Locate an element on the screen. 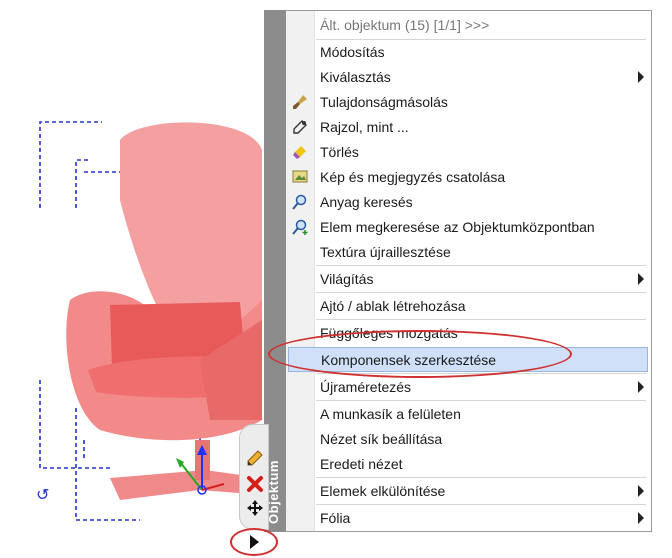 This screenshot has height=558, width=672. menu-item-label: Világítás is located at coordinates (347, 279).